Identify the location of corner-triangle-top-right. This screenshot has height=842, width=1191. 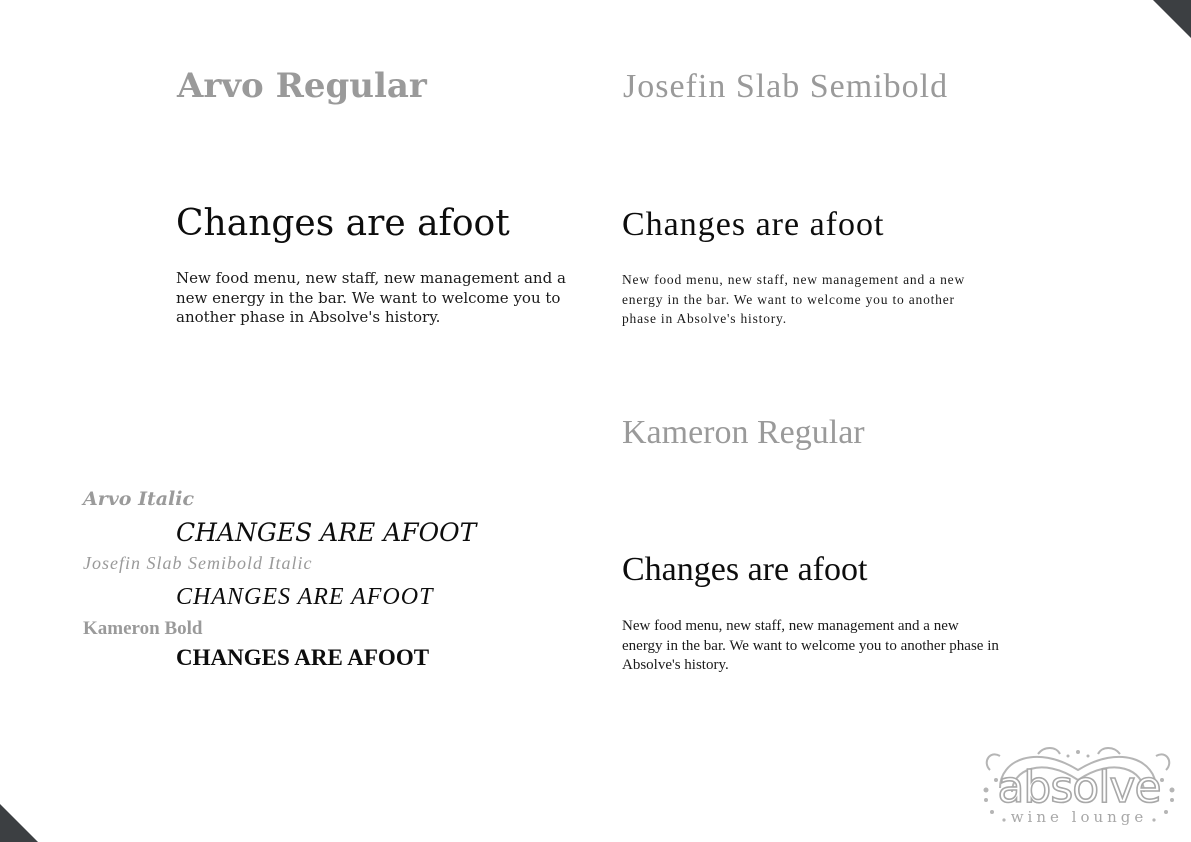
(1172, 19).